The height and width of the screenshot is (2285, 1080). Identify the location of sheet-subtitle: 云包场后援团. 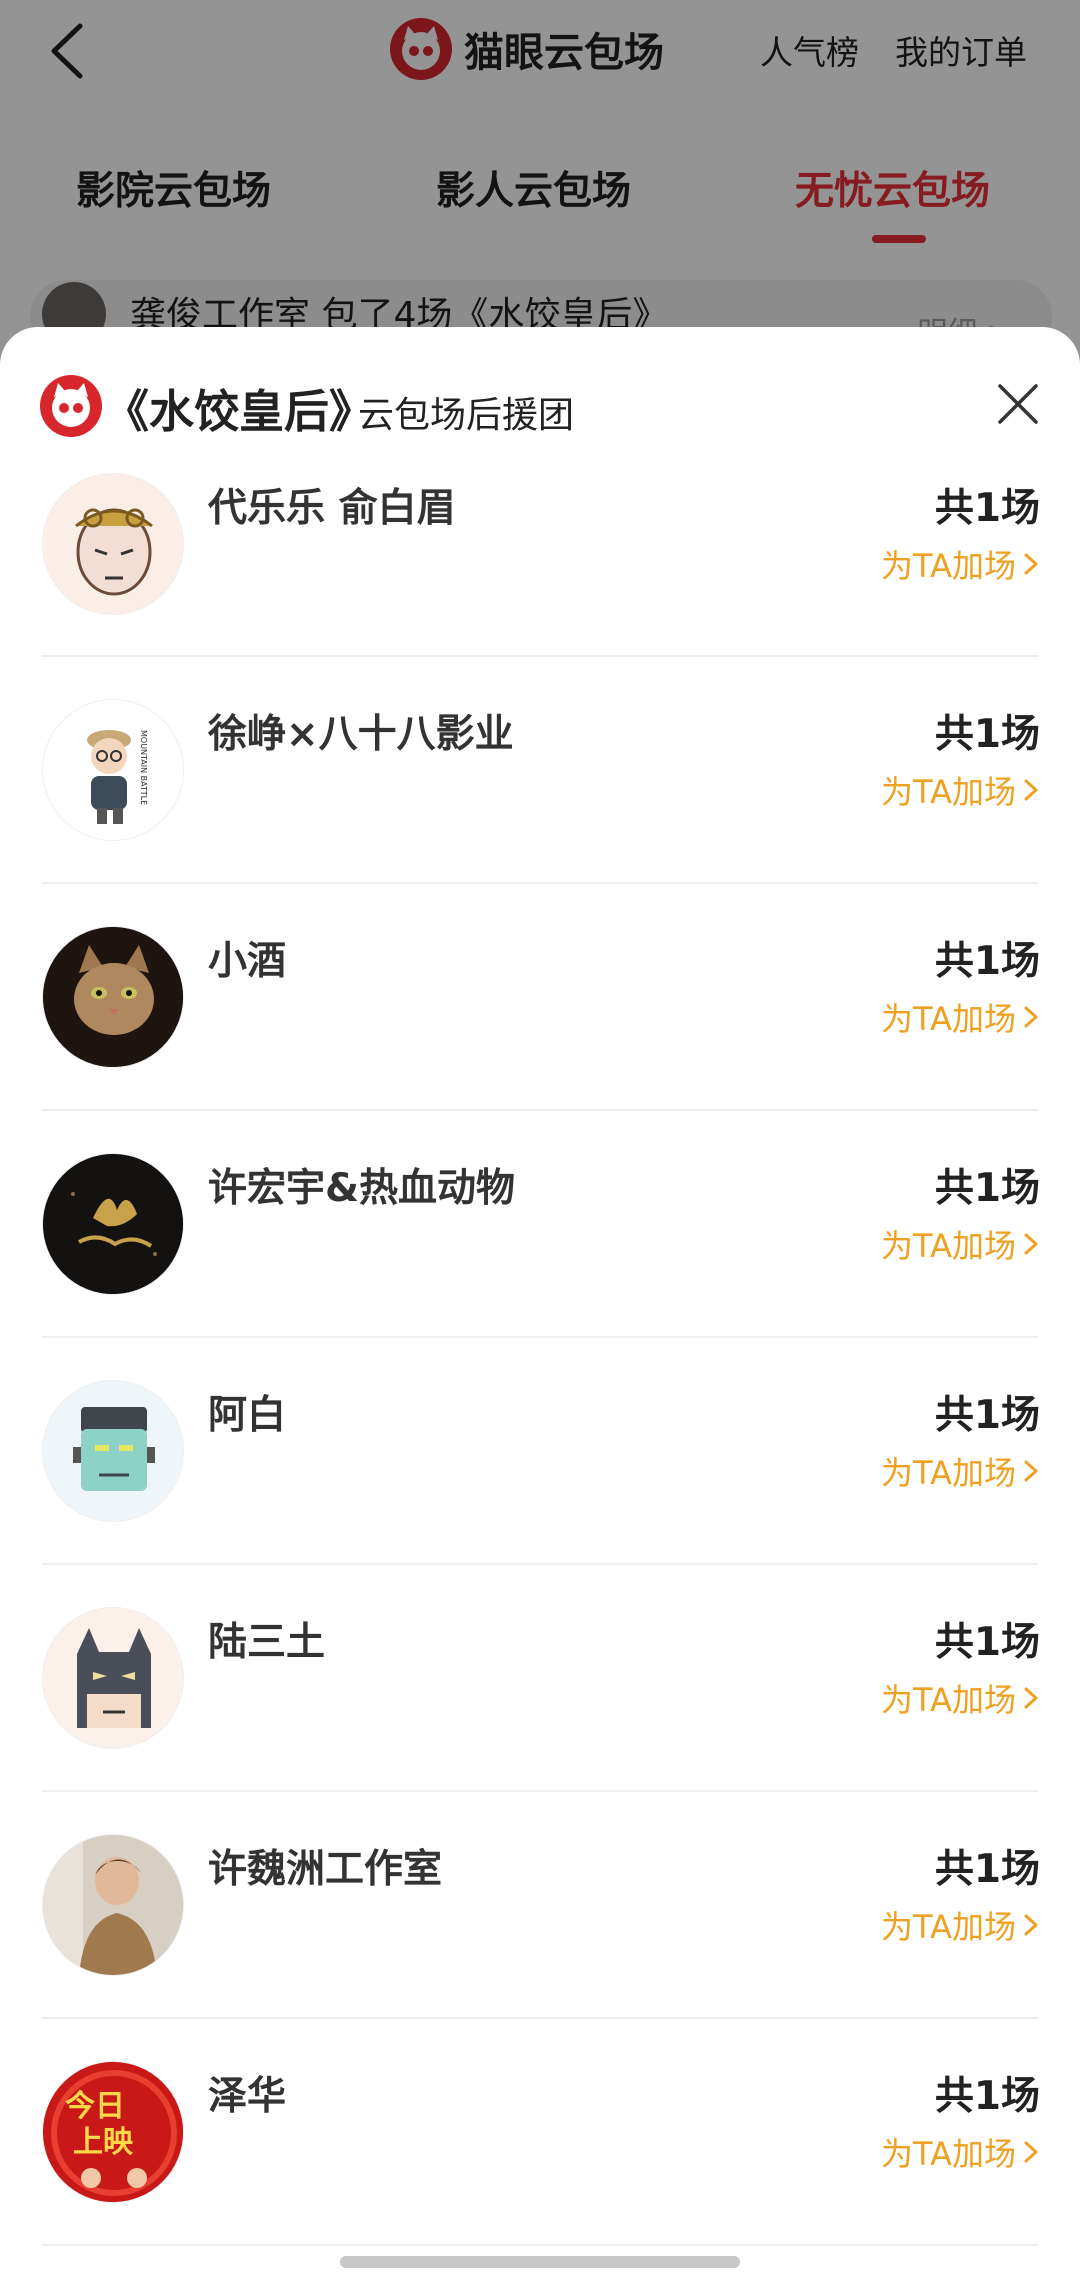
(466, 415).